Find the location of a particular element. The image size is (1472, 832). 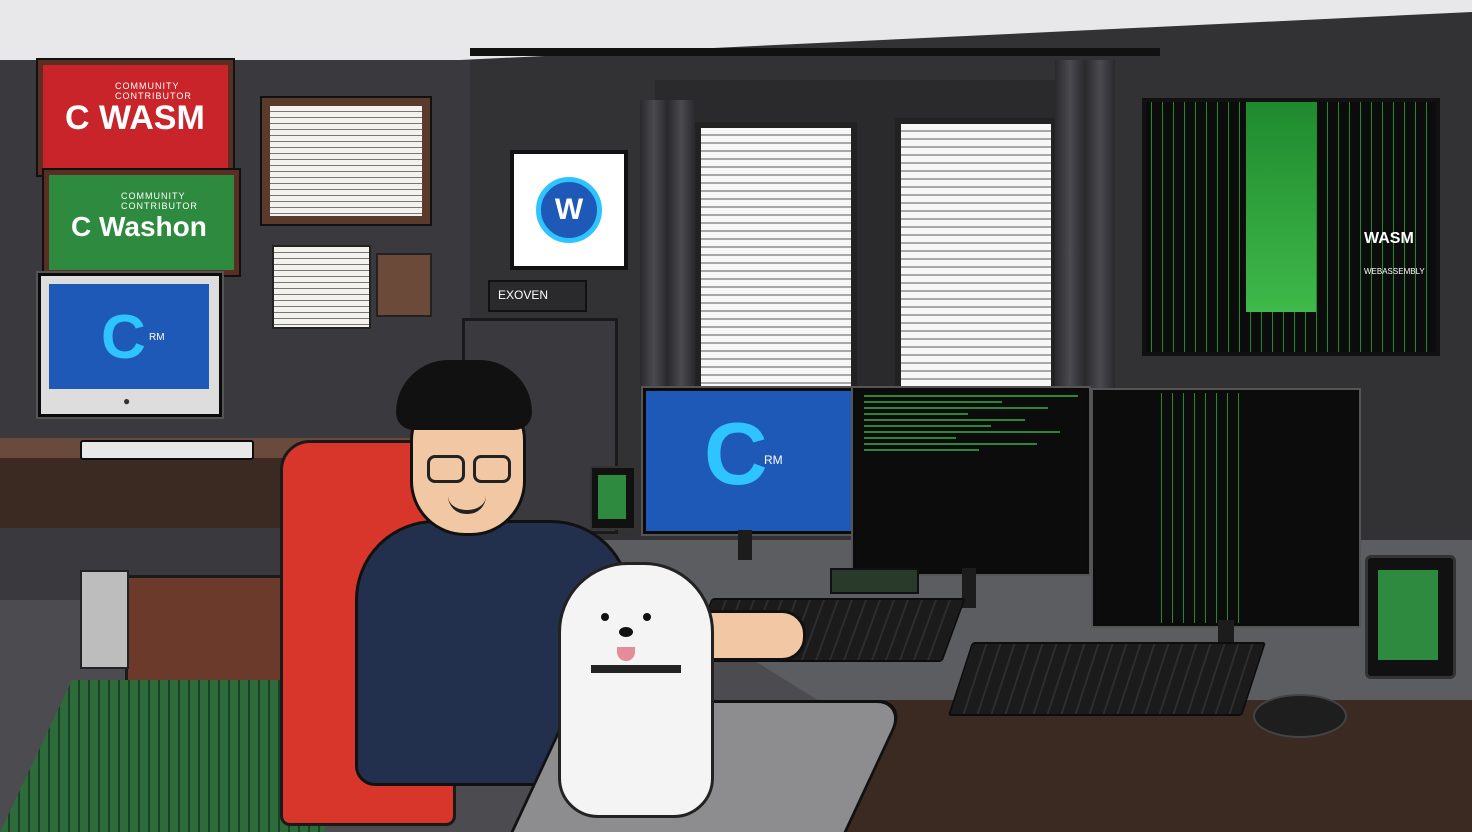

person-hair is located at coordinates (464, 395).